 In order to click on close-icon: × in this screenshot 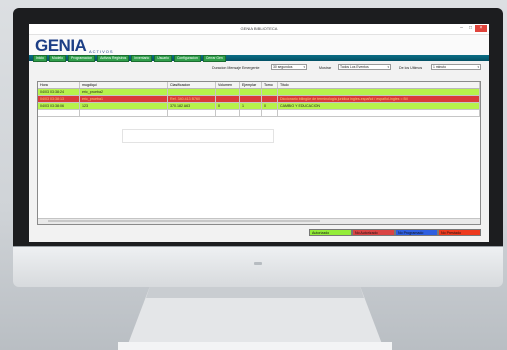, I will do `click(481, 28)`.